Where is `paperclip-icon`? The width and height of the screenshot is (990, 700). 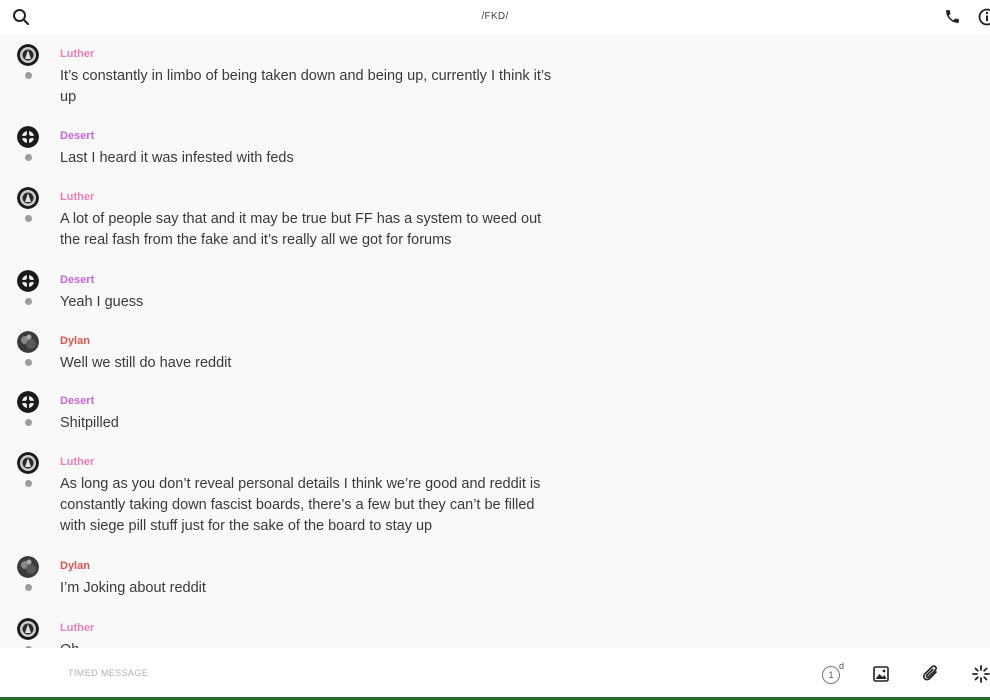
paperclip-icon is located at coordinates (931, 674).